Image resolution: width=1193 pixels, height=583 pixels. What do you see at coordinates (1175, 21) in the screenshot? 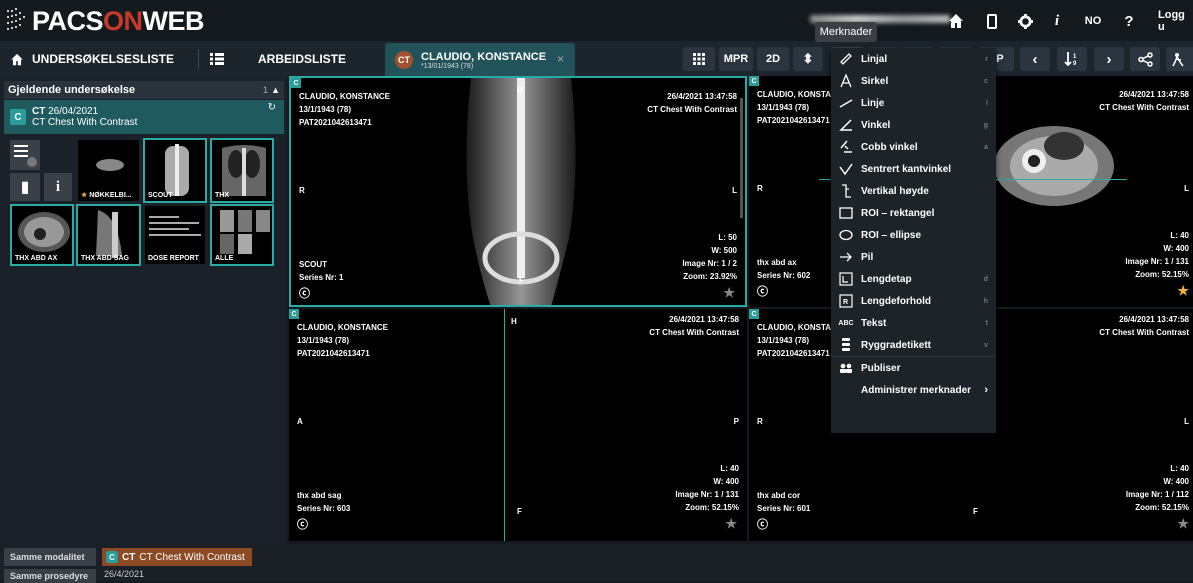
I see `logout-link: Logg u` at bounding box center [1175, 21].